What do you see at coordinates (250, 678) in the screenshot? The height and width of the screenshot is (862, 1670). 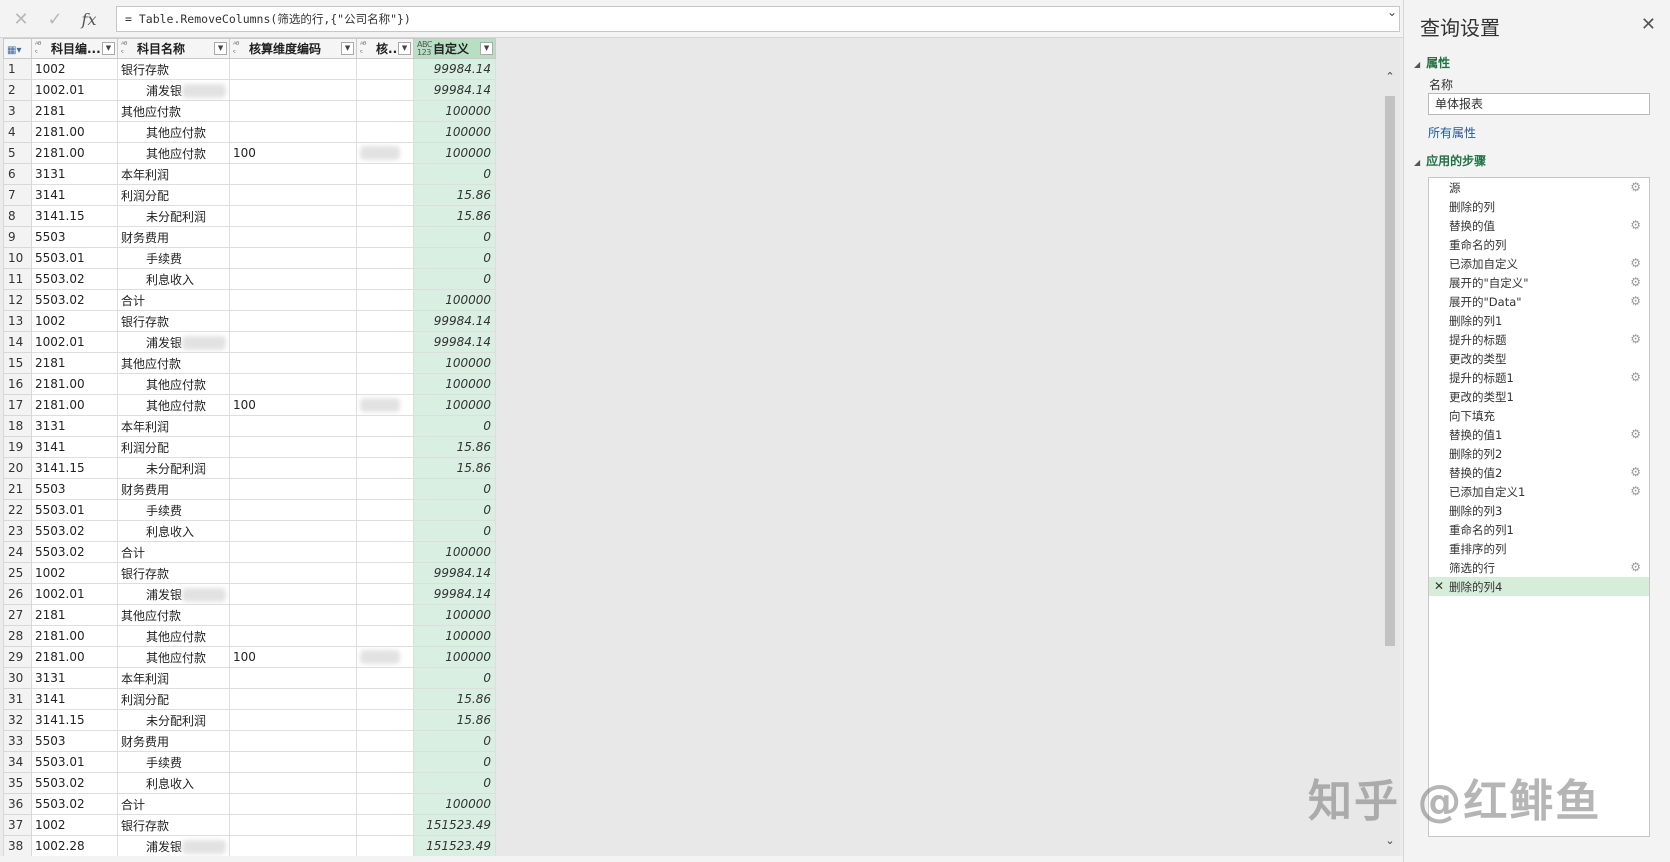 I see `table-row: 30 3131 本年利润 0` at bounding box center [250, 678].